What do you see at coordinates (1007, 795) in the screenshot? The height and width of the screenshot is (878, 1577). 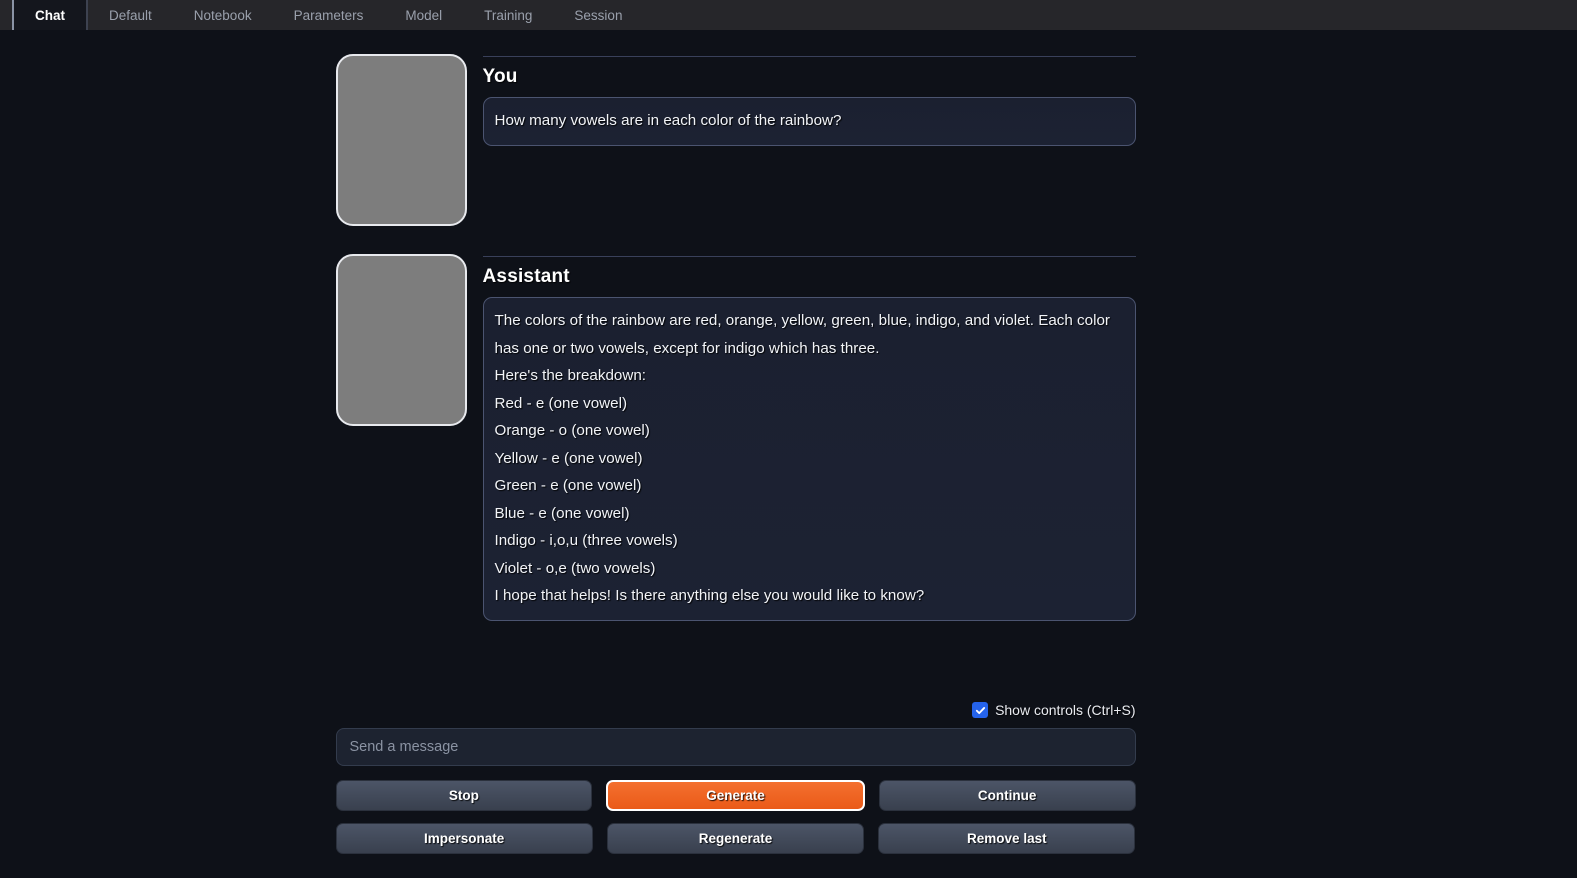 I see `continue-button: Continue` at bounding box center [1007, 795].